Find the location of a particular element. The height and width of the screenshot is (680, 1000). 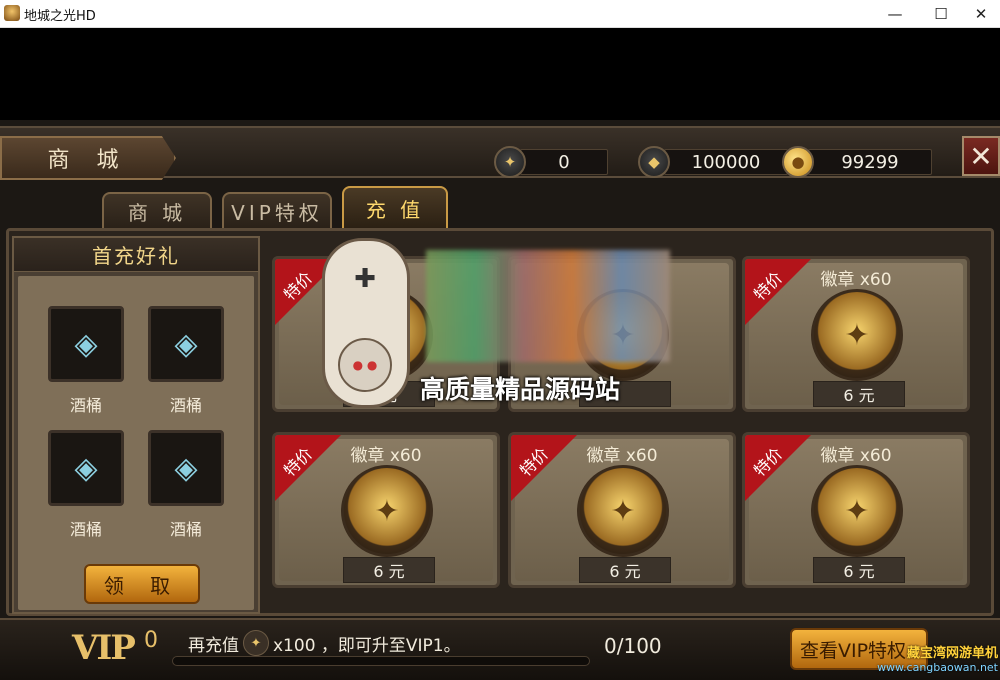

vip-progress-text: 0/100 is located at coordinates (633, 646).